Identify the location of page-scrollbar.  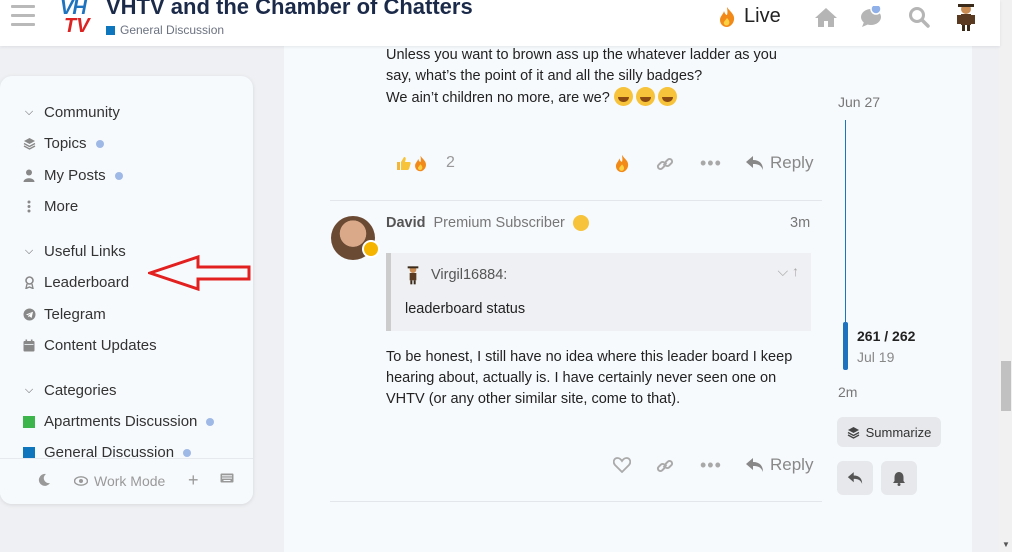
(1005, 276).